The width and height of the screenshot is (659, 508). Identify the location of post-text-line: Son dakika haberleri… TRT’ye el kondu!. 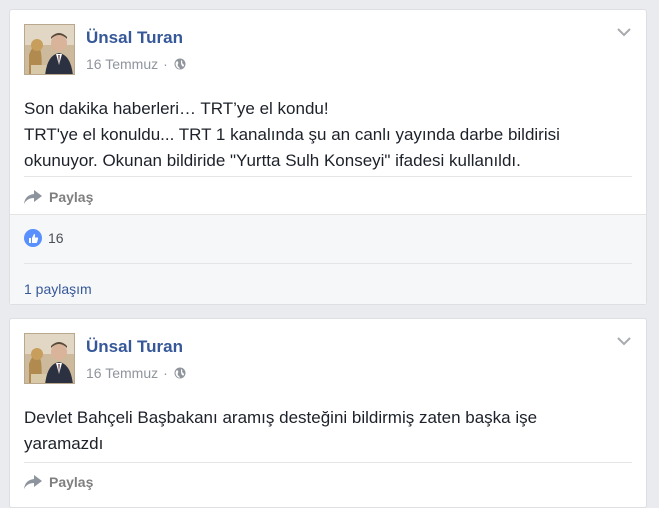
(176, 108).